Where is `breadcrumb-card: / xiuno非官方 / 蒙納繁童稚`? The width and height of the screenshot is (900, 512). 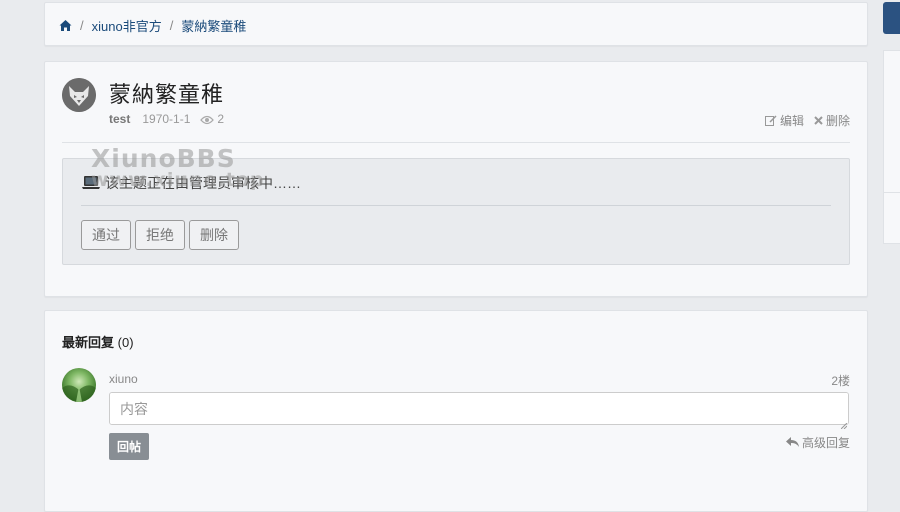 breadcrumb-card: / xiuno非官方 / 蒙納繁童稚 is located at coordinates (456, 24).